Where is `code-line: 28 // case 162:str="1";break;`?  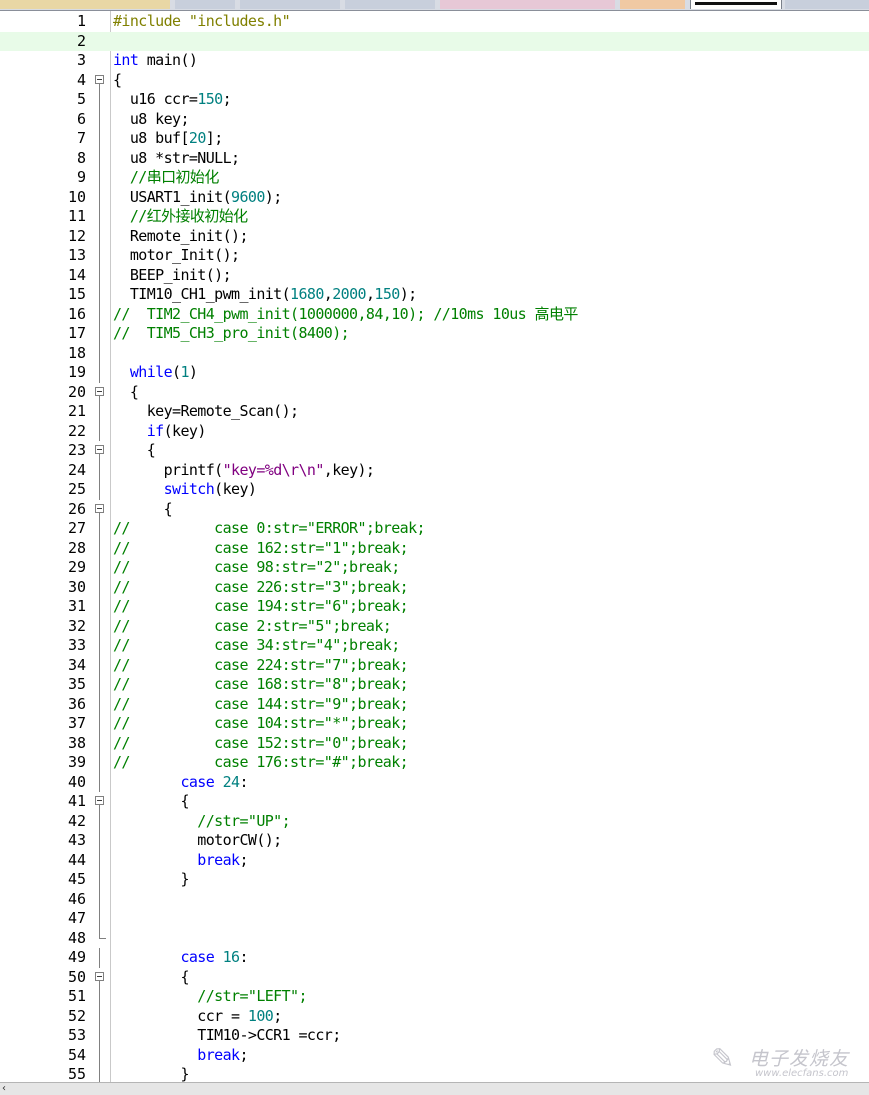
code-line: 28 // case 162:str="1";break; is located at coordinates (434, 548).